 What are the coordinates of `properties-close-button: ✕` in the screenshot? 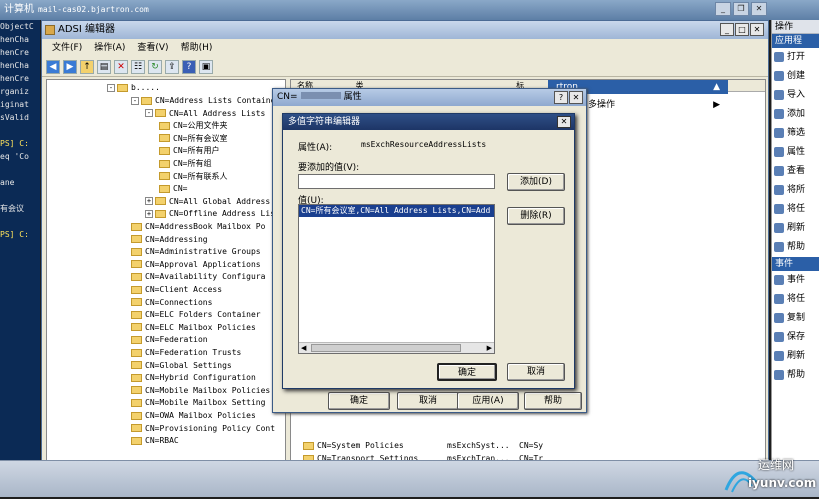 It's located at (576, 97).